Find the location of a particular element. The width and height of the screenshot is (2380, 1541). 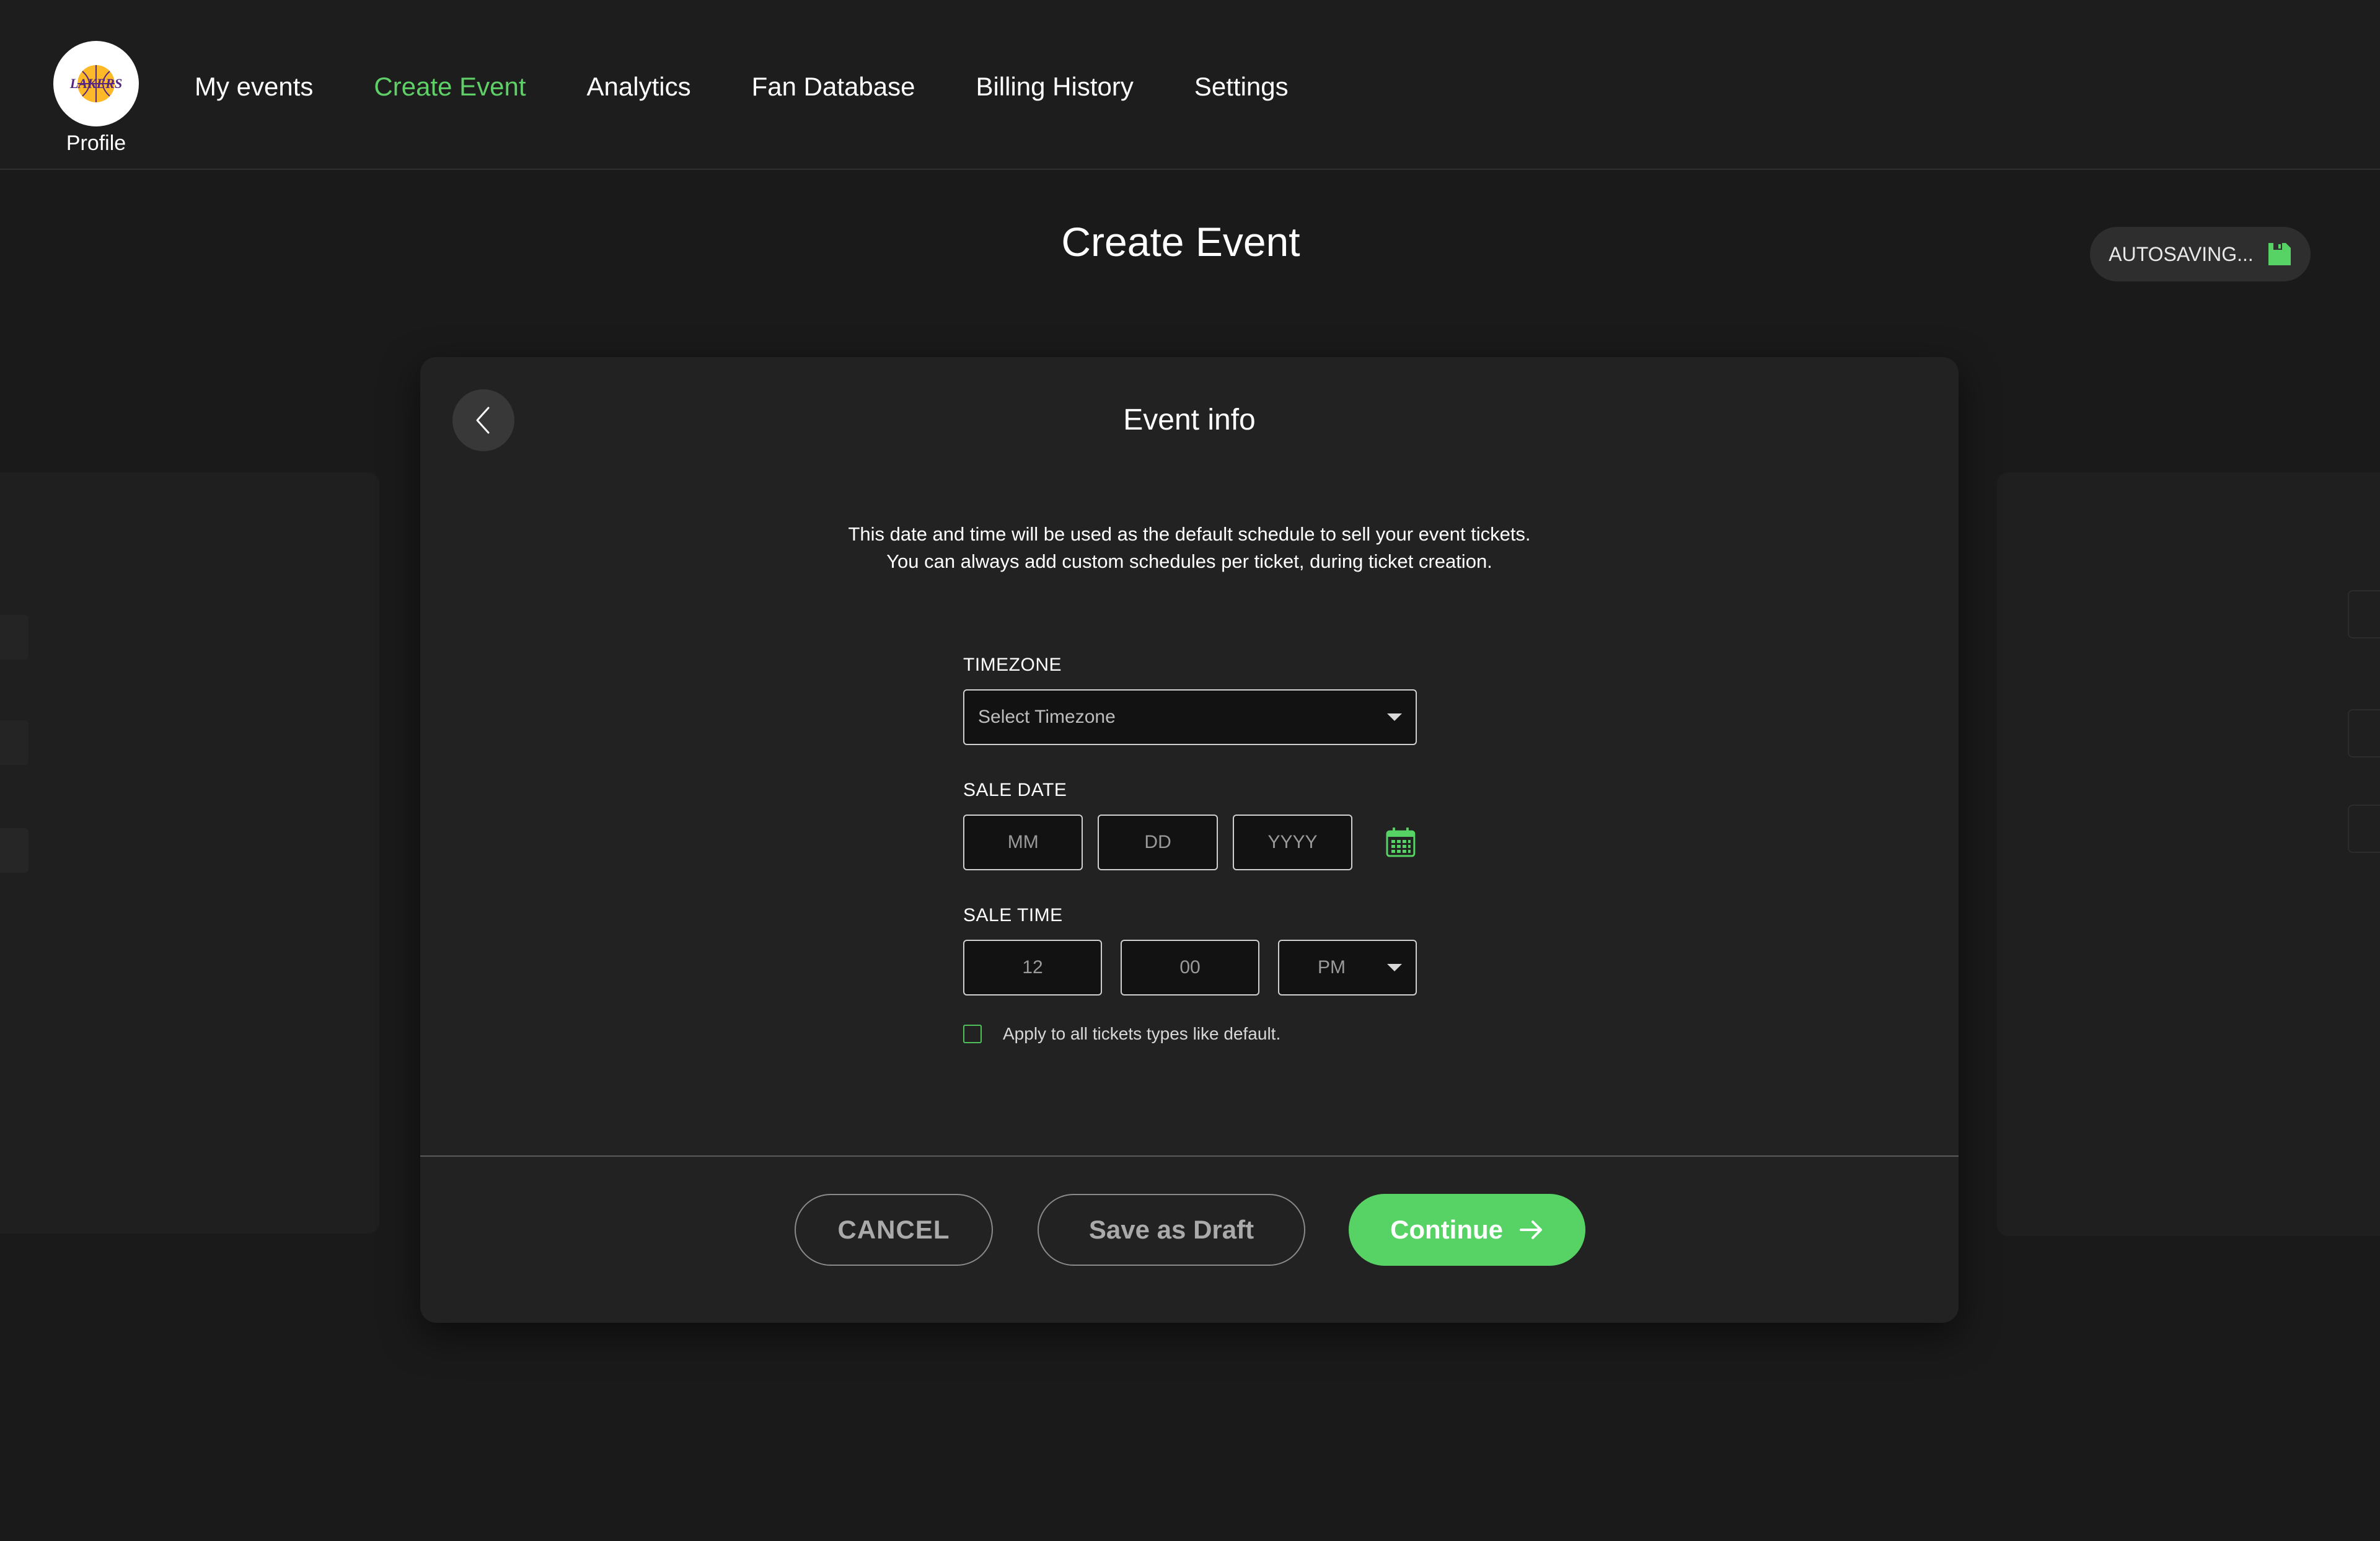

nav-create-event: Create Event is located at coordinates (450, 87).